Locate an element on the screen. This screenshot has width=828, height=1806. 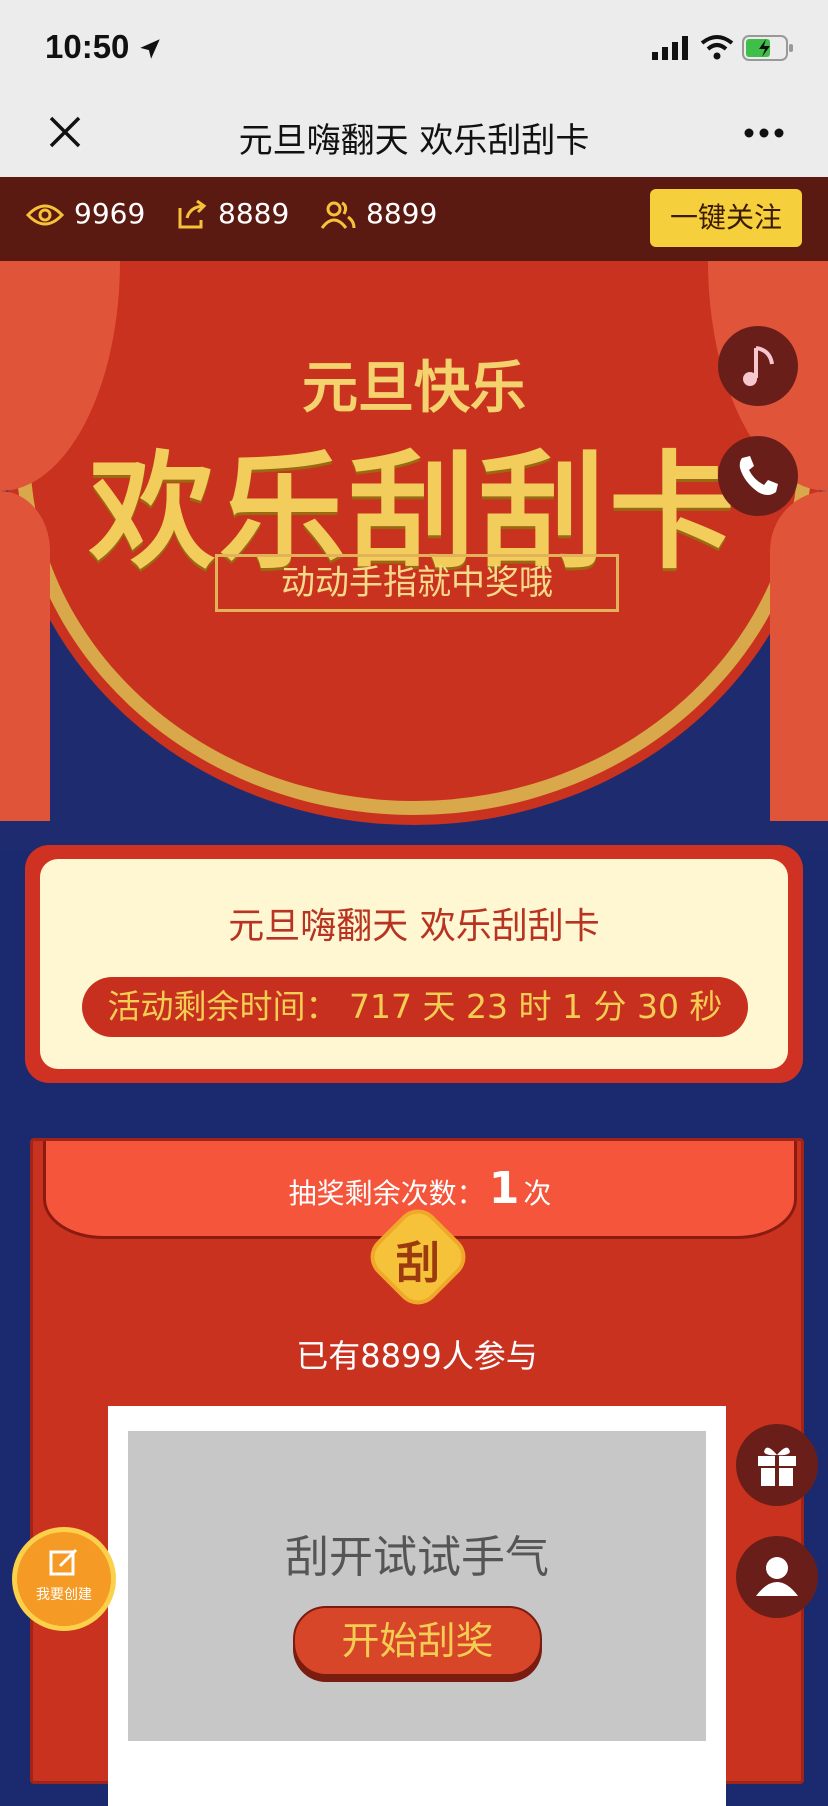
music-button is located at coordinates (758, 366).